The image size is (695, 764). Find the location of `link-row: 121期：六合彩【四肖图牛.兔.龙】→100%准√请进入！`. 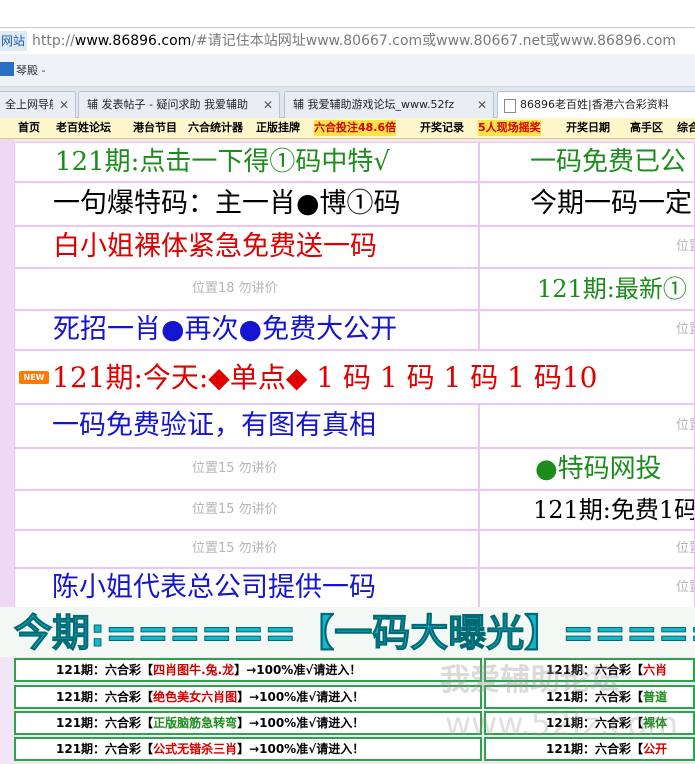

link-row: 121期：六合彩【四肖图牛.兔.龙】→100%准√请进入！ is located at coordinates (248, 670).